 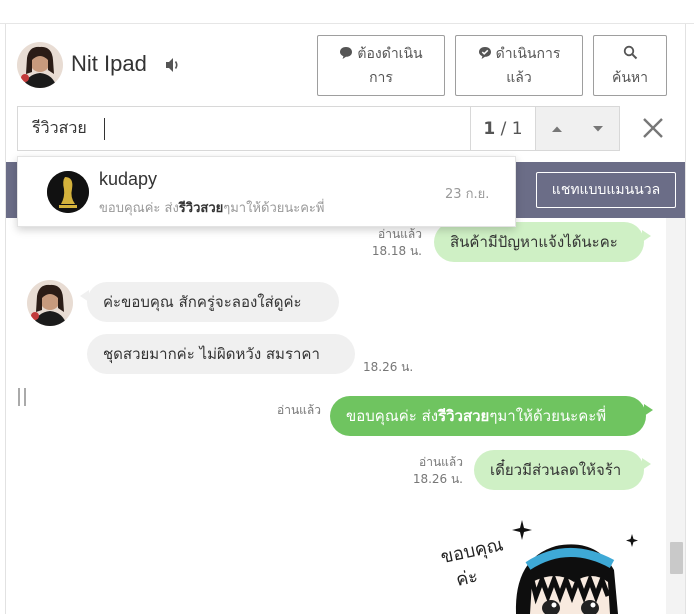 What do you see at coordinates (381, 65) in the screenshot?
I see `to-do-button: ต้องดำเนิน การ` at bounding box center [381, 65].